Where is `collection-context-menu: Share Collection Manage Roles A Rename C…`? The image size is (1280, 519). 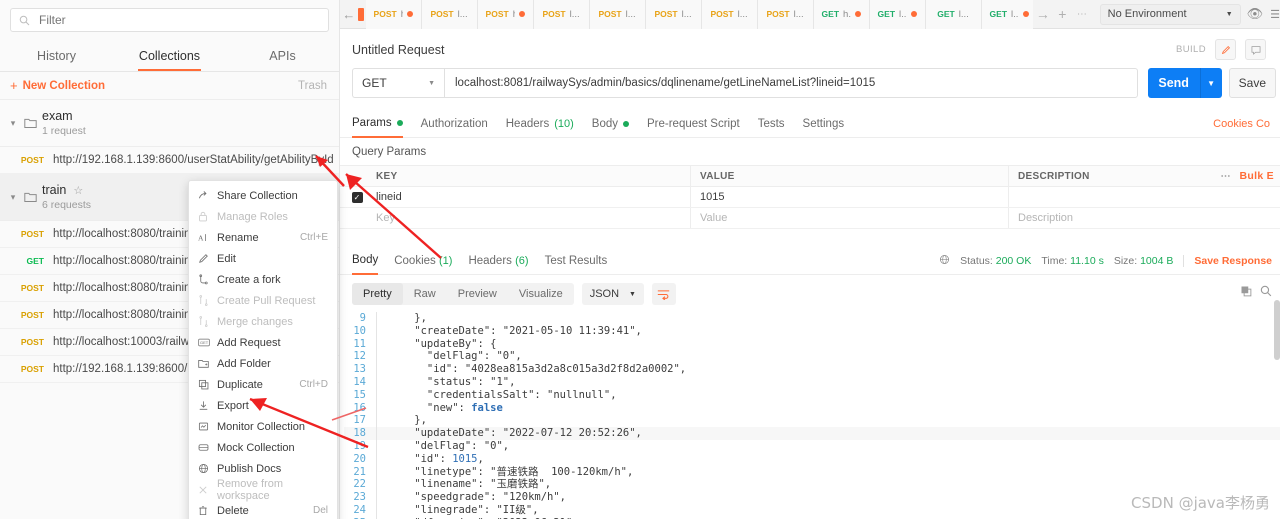 collection-context-menu: Share Collection Manage Roles A Rename C… is located at coordinates (263, 349).